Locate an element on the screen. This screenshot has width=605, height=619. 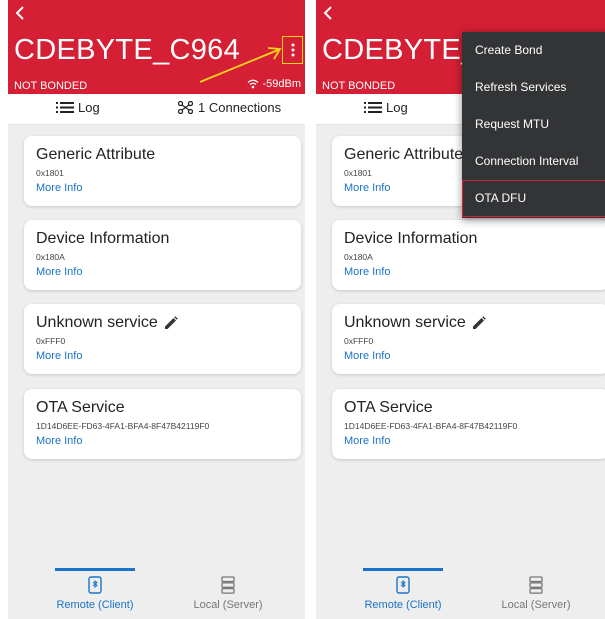
service-card: Generic Attribute 0x1801 More Info is located at coordinates (162, 171).